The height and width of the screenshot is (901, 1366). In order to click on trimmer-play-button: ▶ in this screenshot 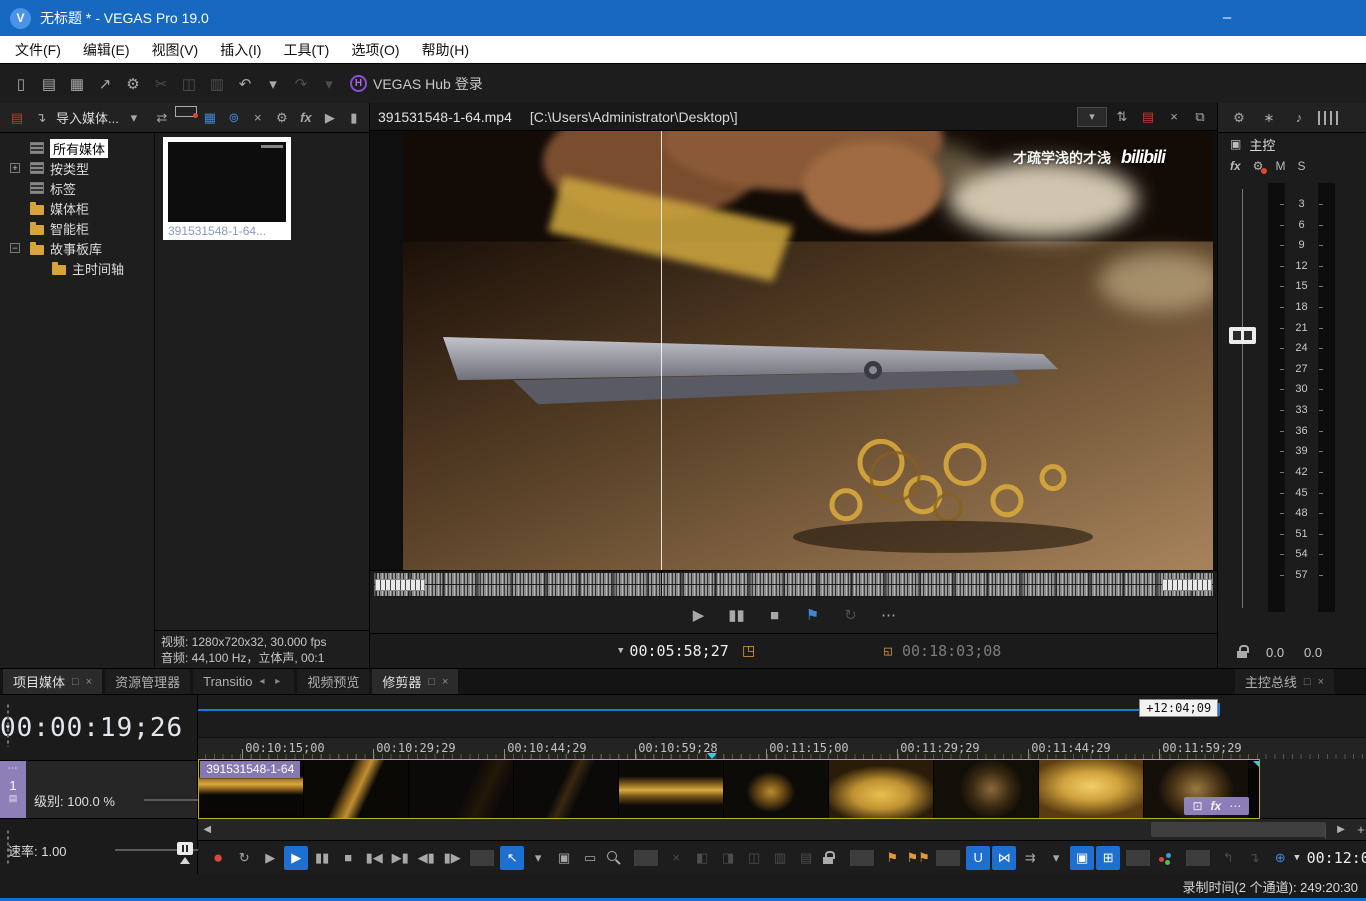, I will do `click(699, 615)`.